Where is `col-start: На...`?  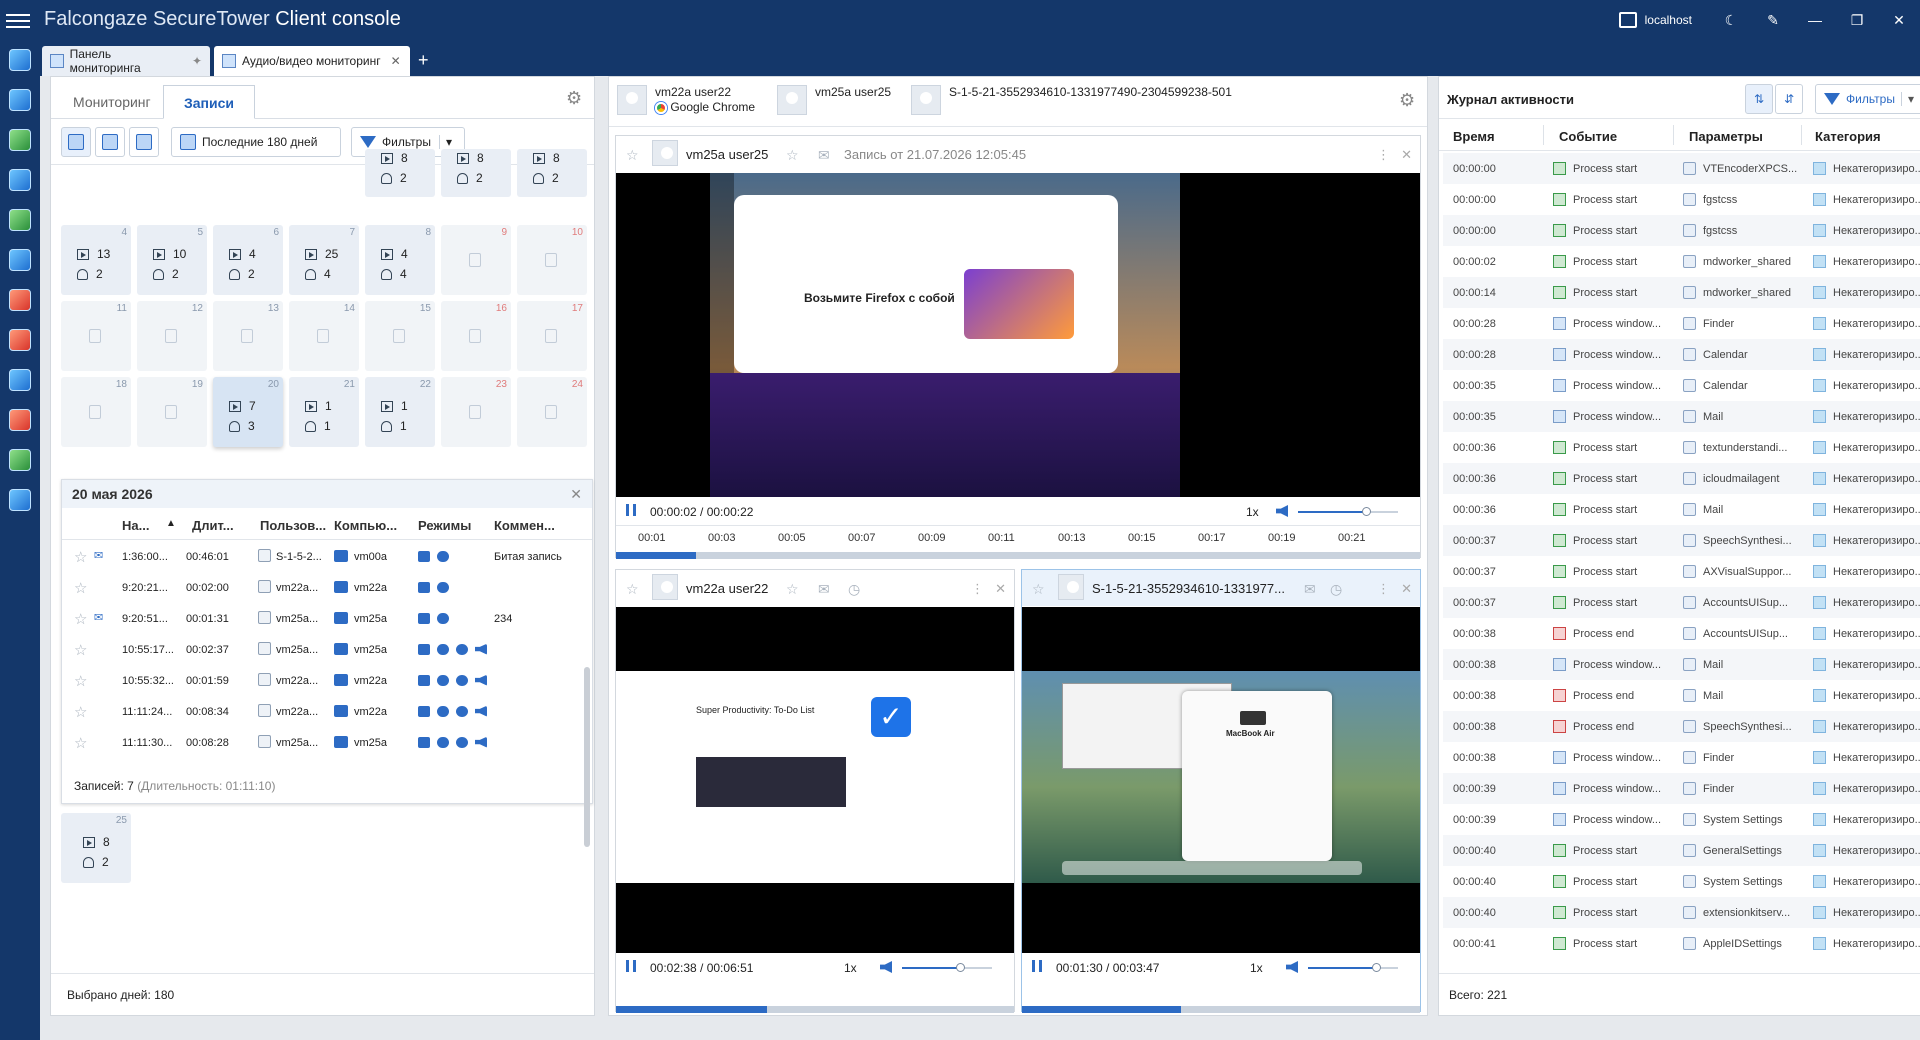 col-start: На... is located at coordinates (135, 525).